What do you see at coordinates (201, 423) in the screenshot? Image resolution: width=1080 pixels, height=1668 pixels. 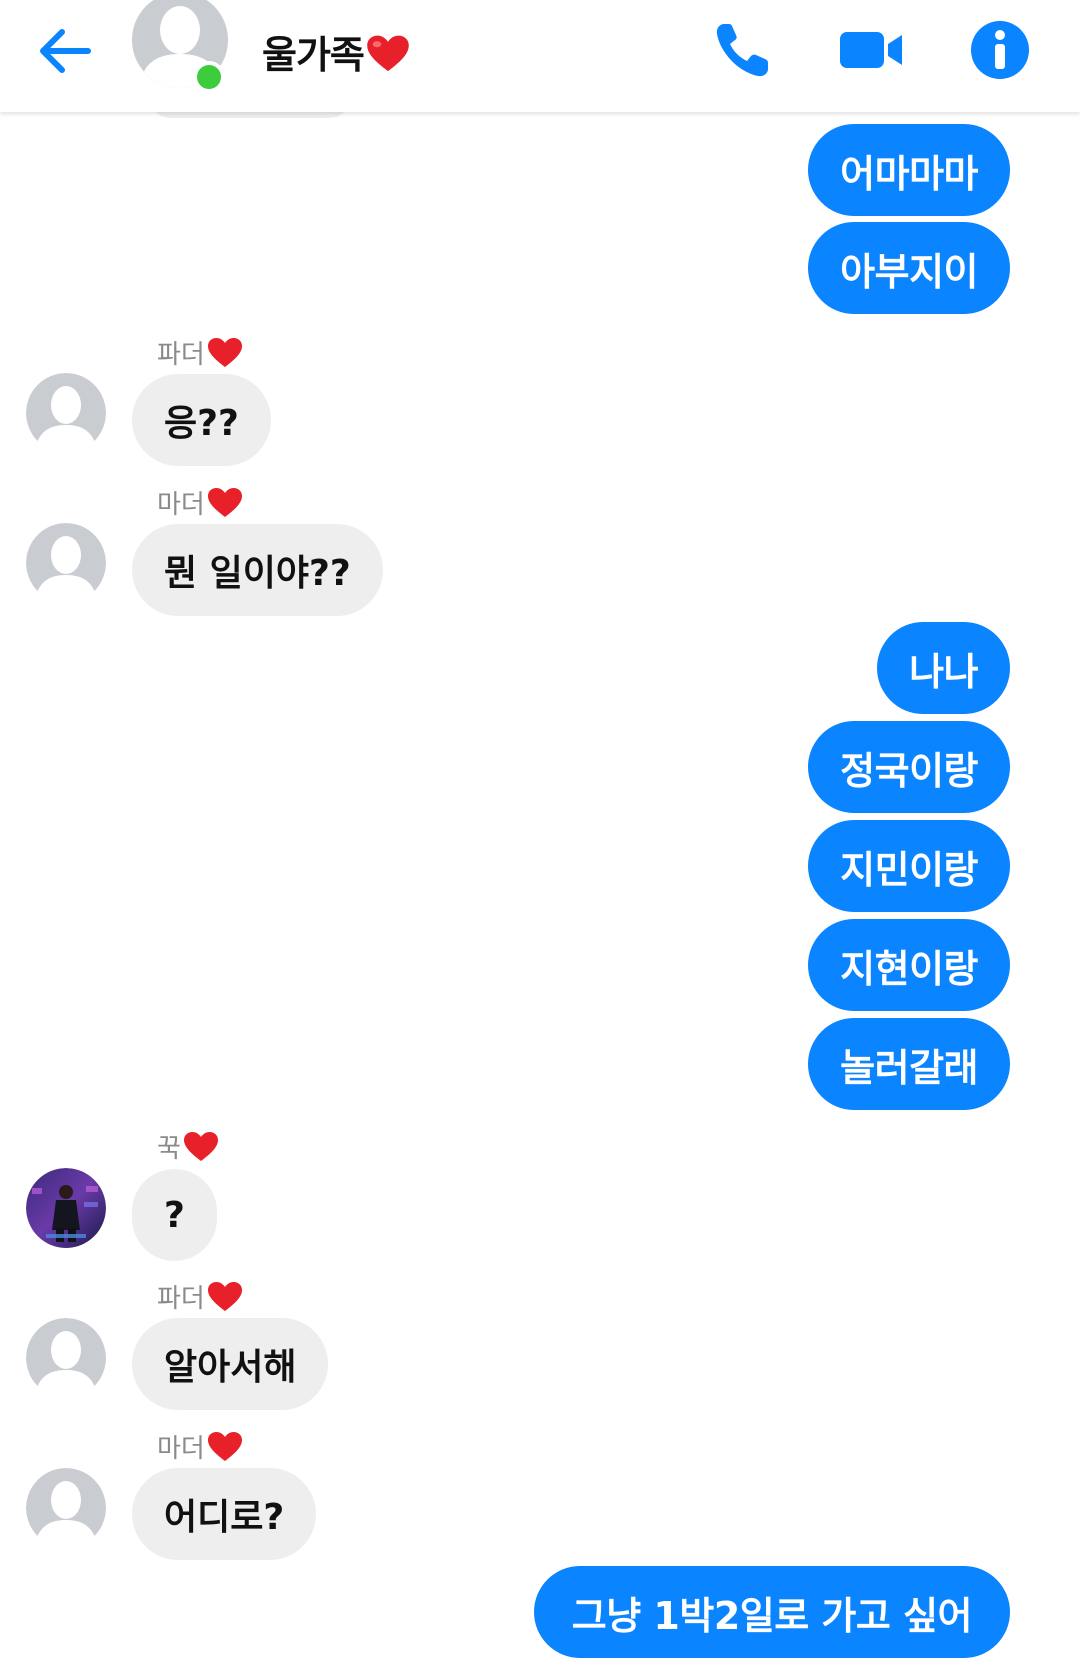 I see `message-text: 응??` at bounding box center [201, 423].